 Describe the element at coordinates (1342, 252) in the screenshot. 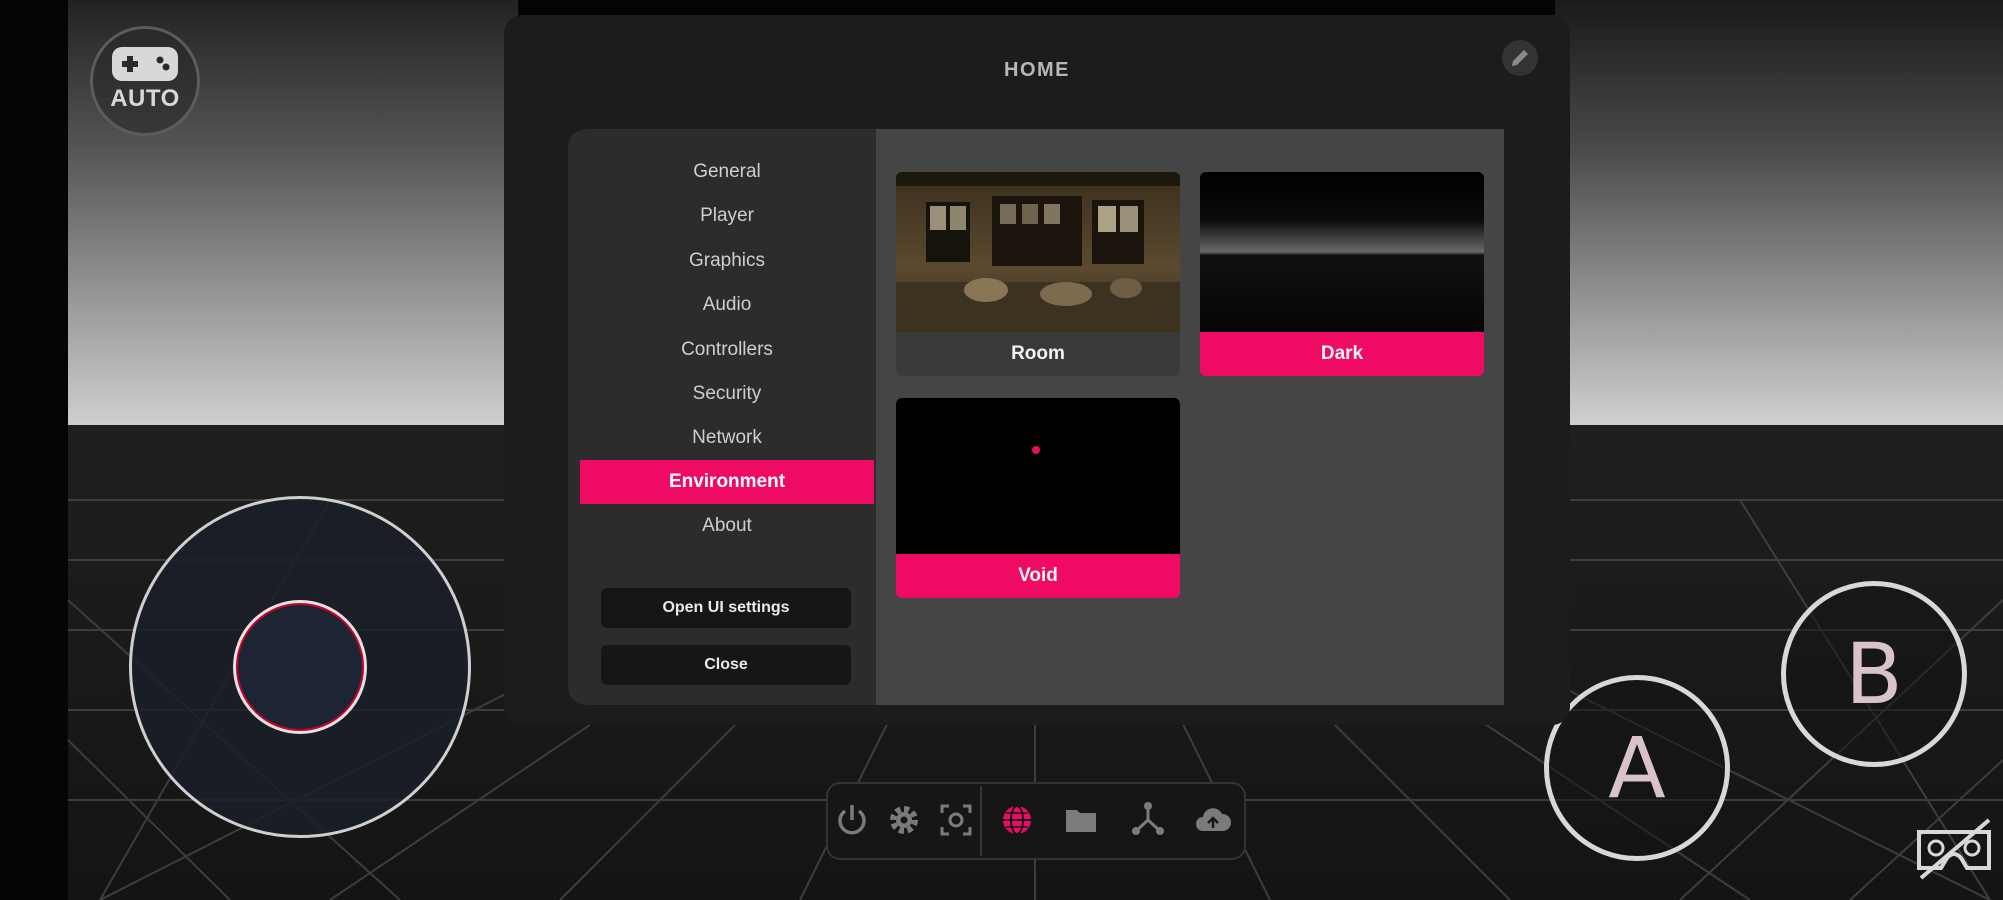

I see `dark-thumbnail` at that location.